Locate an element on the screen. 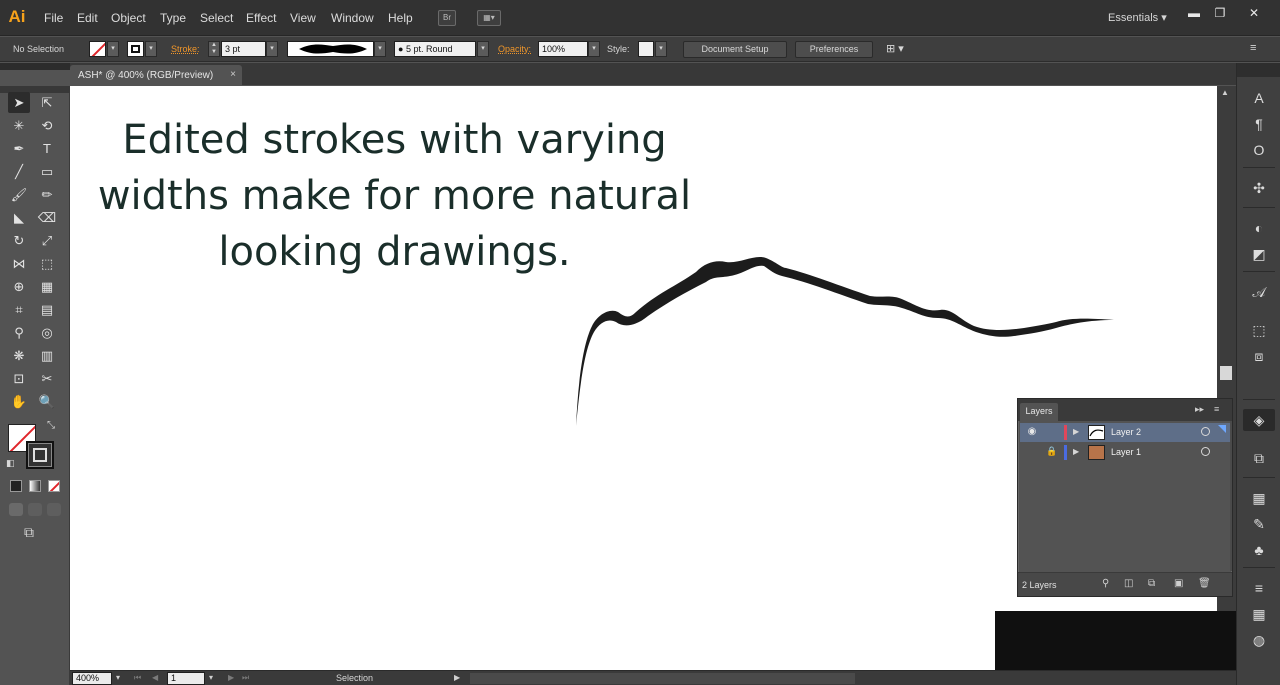  line-segment-tool-icon: ╱ is located at coordinates (19, 171).